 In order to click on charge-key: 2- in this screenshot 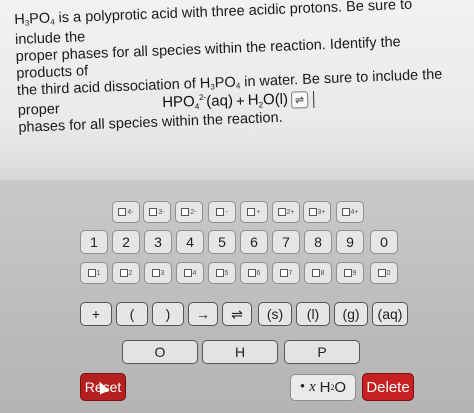, I will do `click(189, 212)`.